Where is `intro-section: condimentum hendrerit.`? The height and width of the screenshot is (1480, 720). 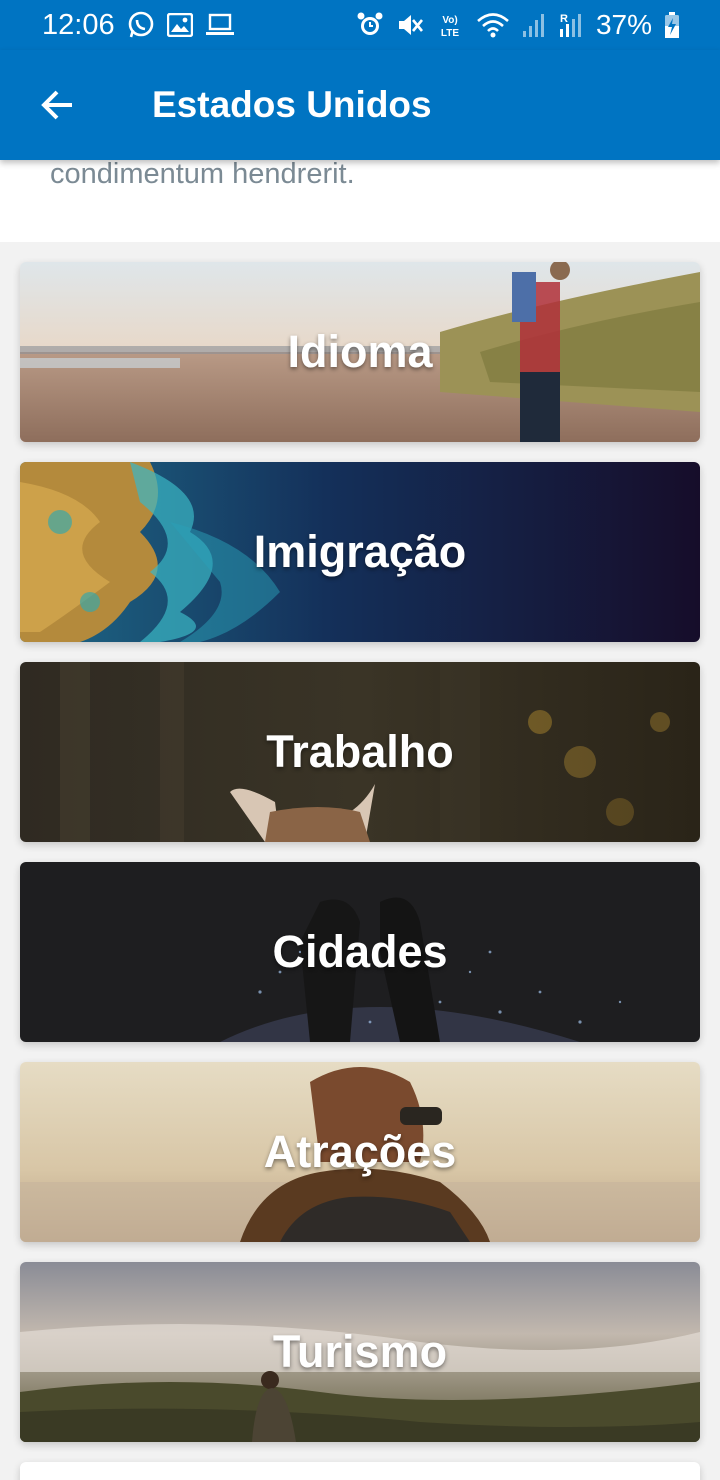 intro-section: condimentum hendrerit. is located at coordinates (360, 200).